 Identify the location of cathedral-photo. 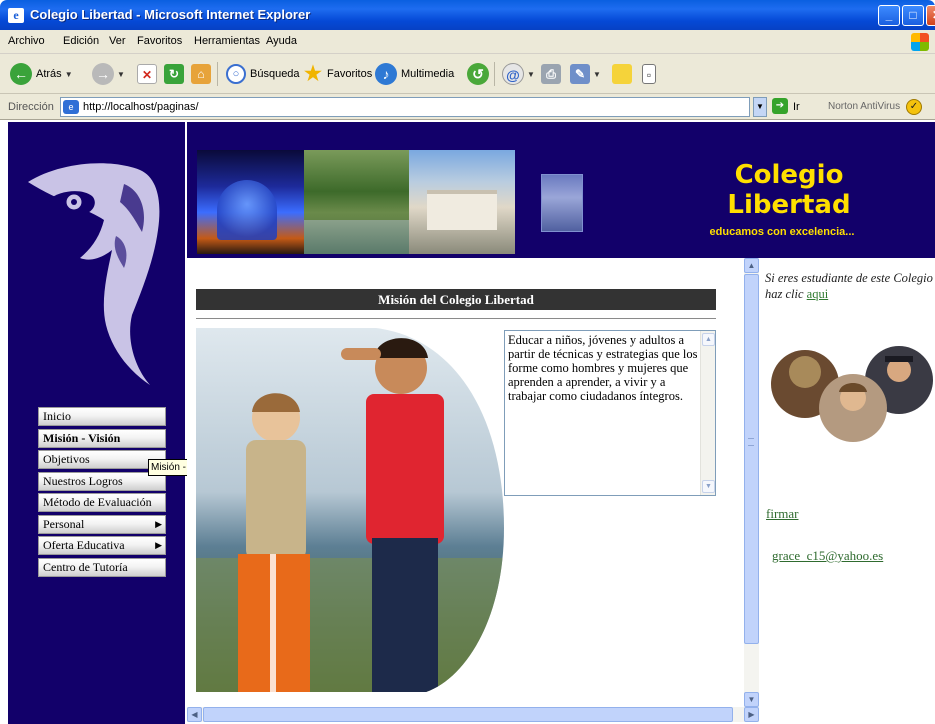
(250, 202).